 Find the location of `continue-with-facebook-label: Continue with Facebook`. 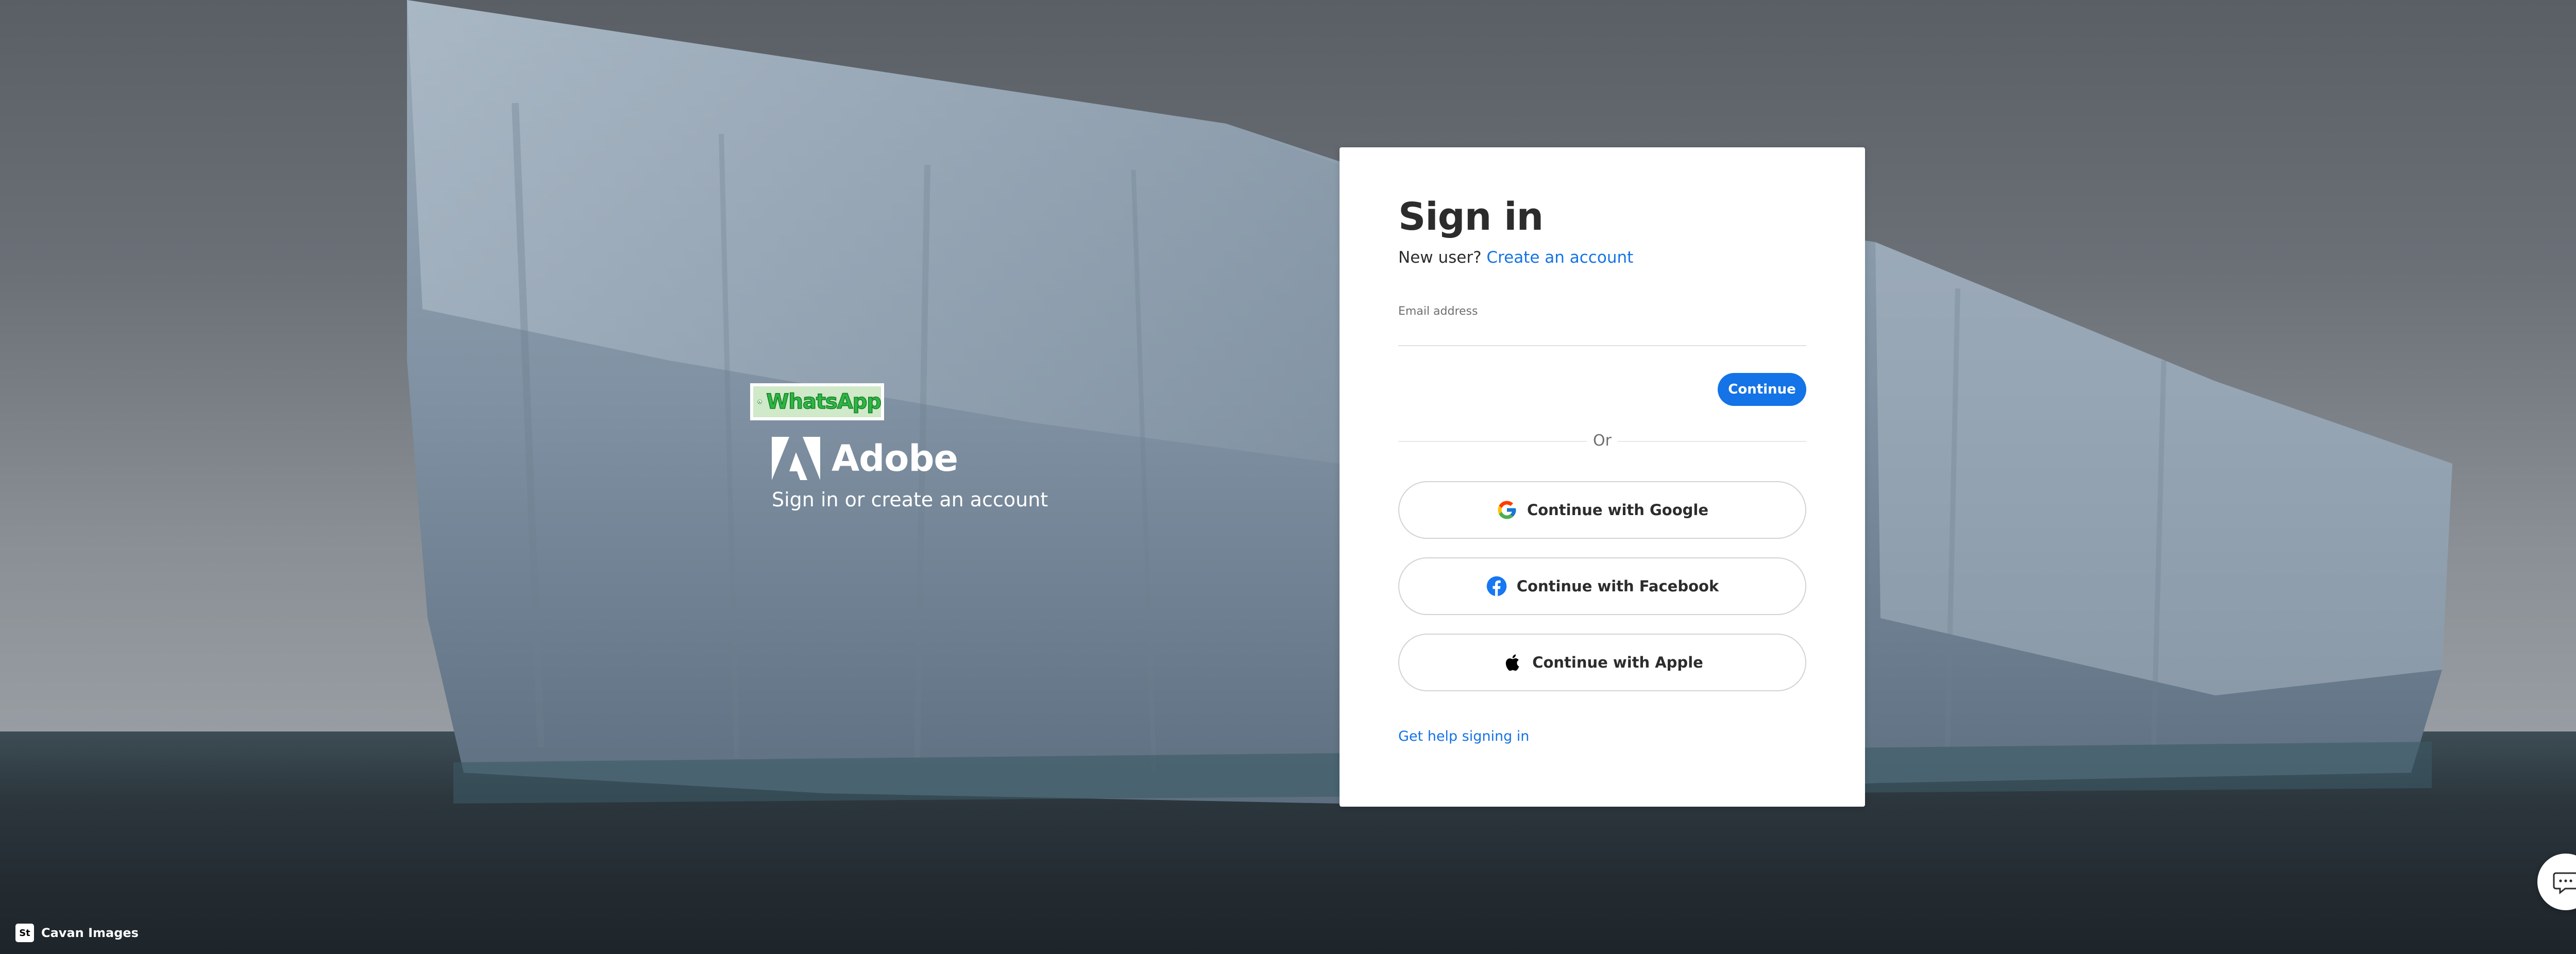

continue-with-facebook-label: Continue with Facebook is located at coordinates (1617, 586).